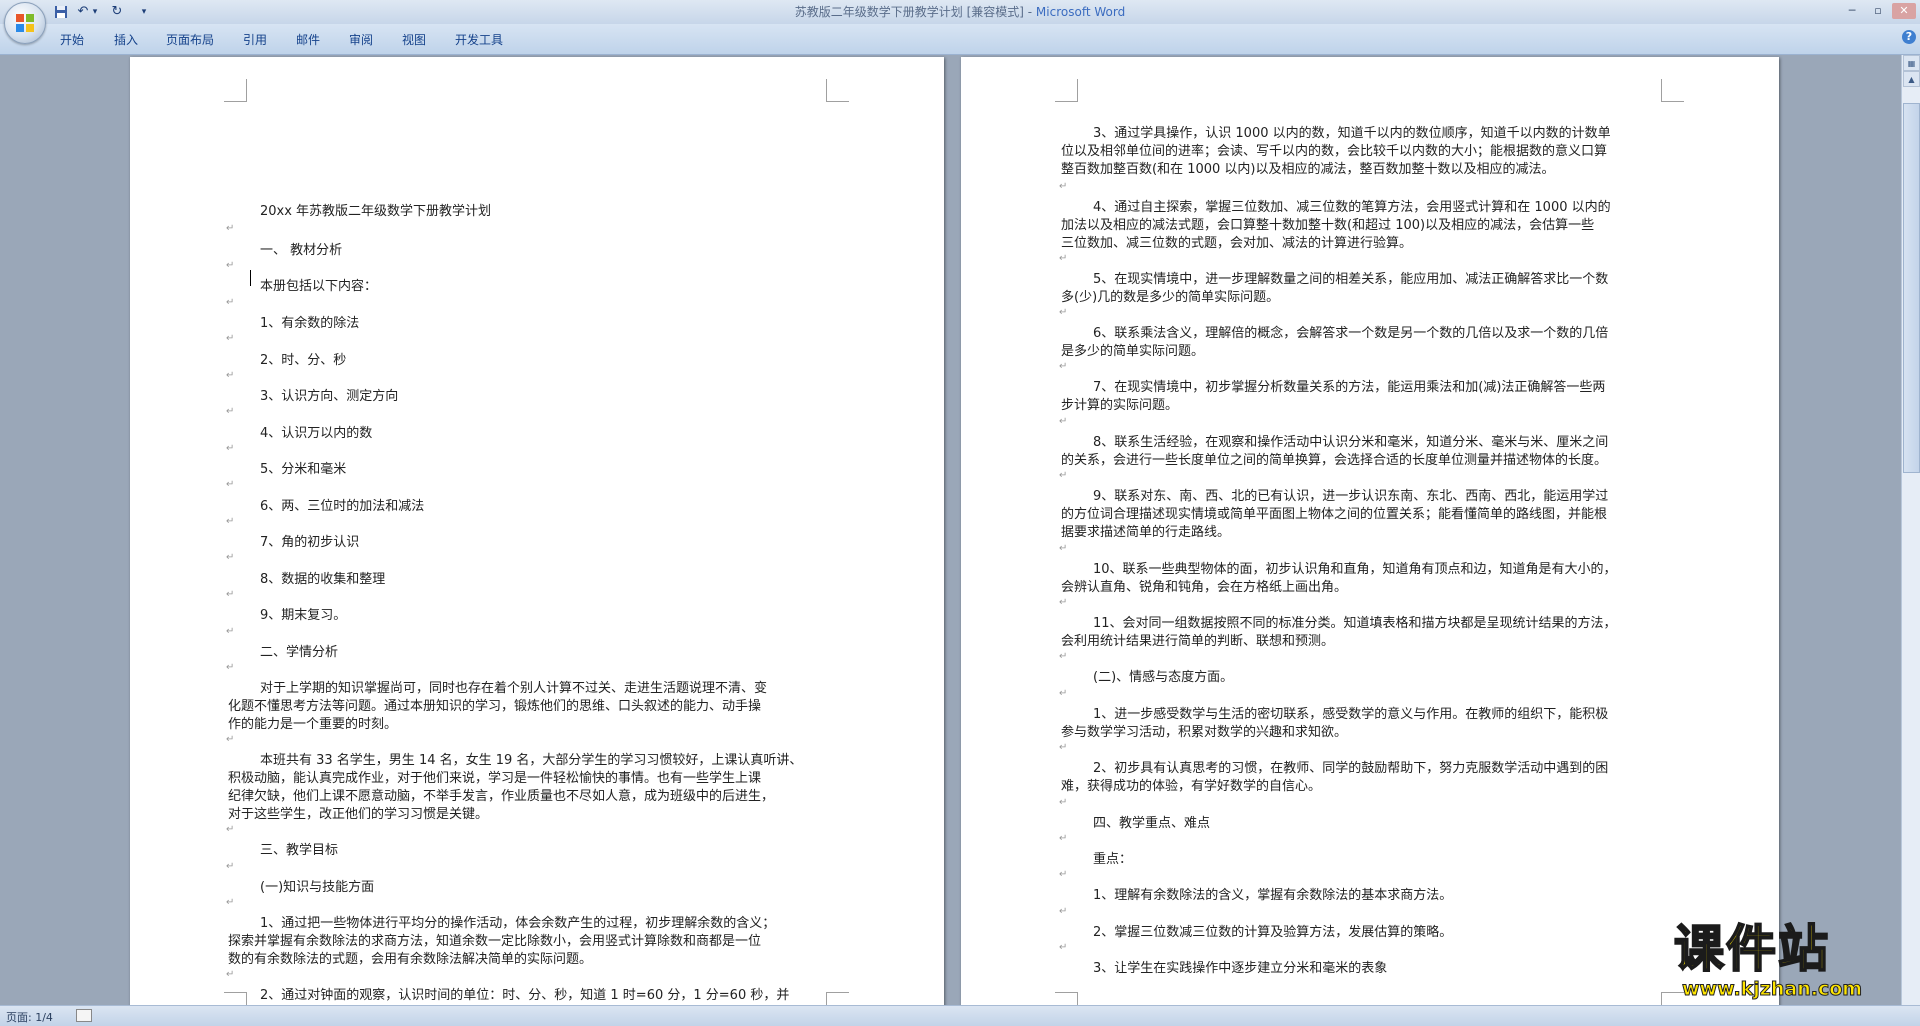 The width and height of the screenshot is (1920, 1026). Describe the element at coordinates (342, 506) in the screenshot. I see `text-line: 6、两、三位时的加法和减法` at that location.